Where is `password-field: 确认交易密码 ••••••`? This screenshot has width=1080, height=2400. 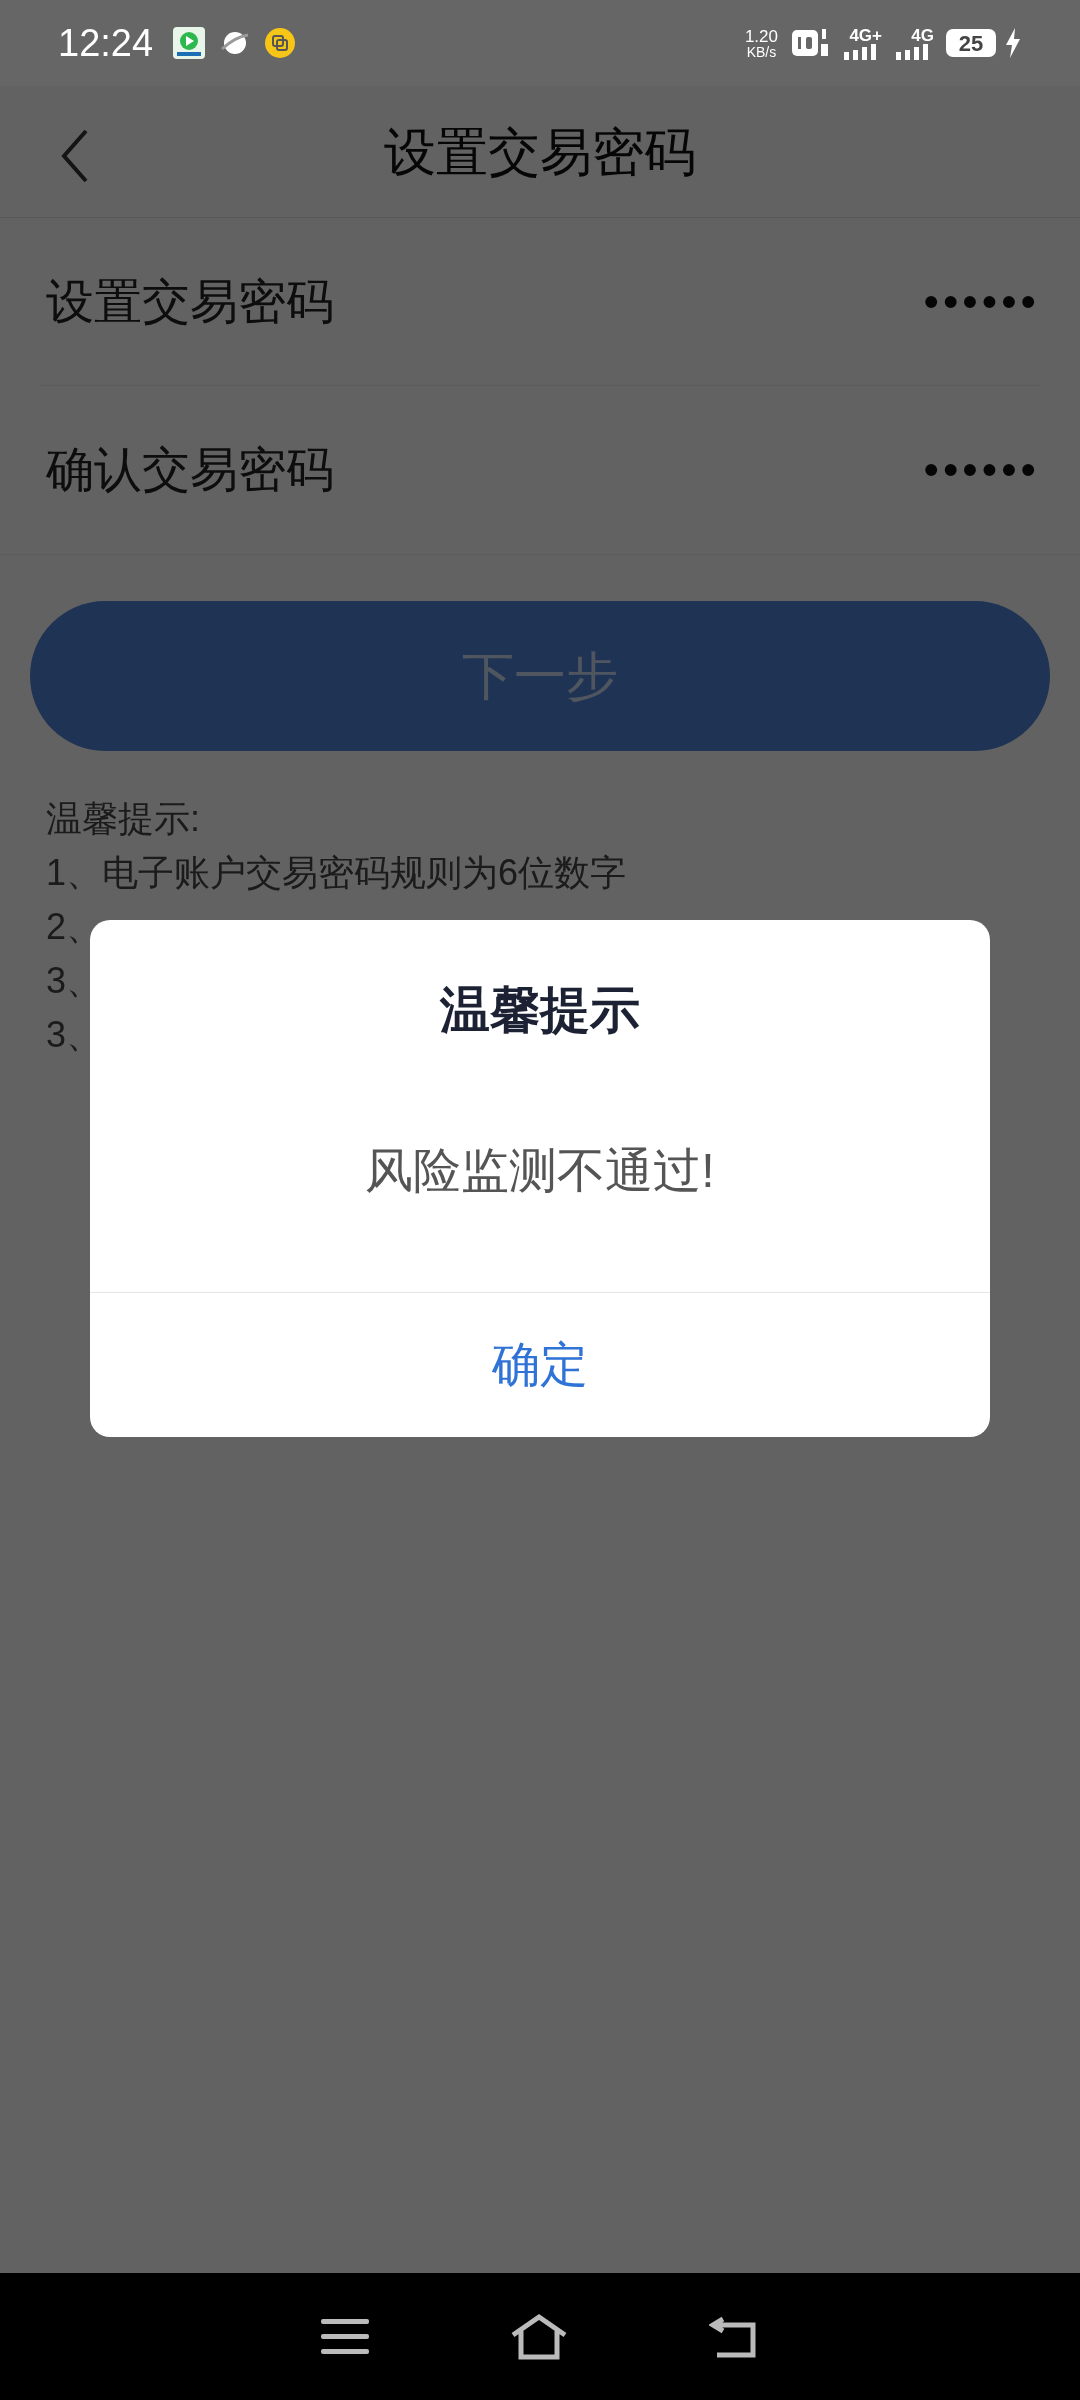
password-field: 确认交易密码 •••••• is located at coordinates (540, 470).